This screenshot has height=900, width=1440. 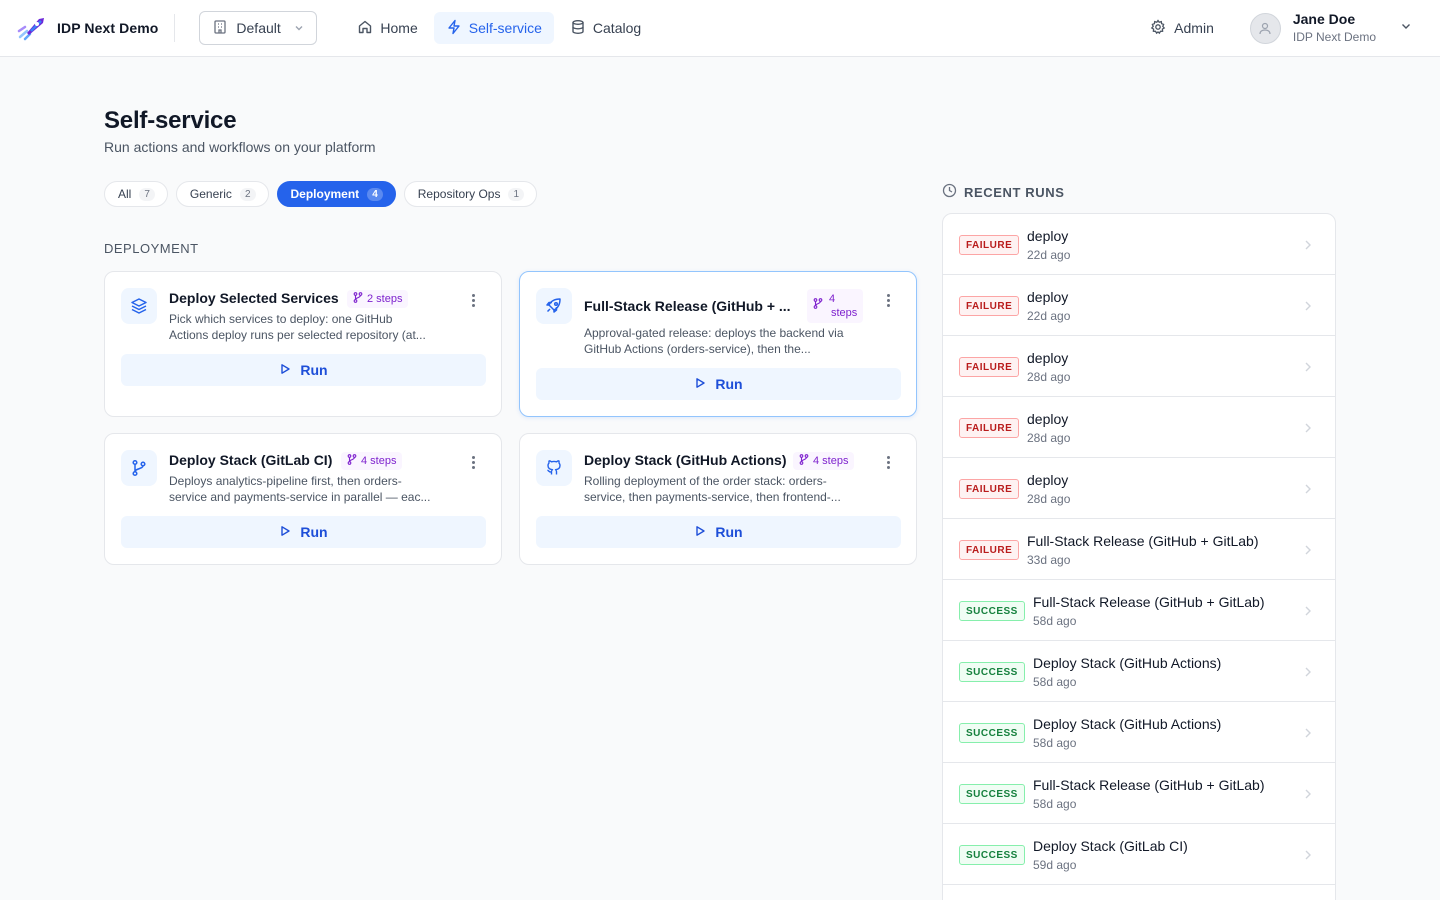 What do you see at coordinates (125, 194) in the screenshot?
I see `filter-label: All` at bounding box center [125, 194].